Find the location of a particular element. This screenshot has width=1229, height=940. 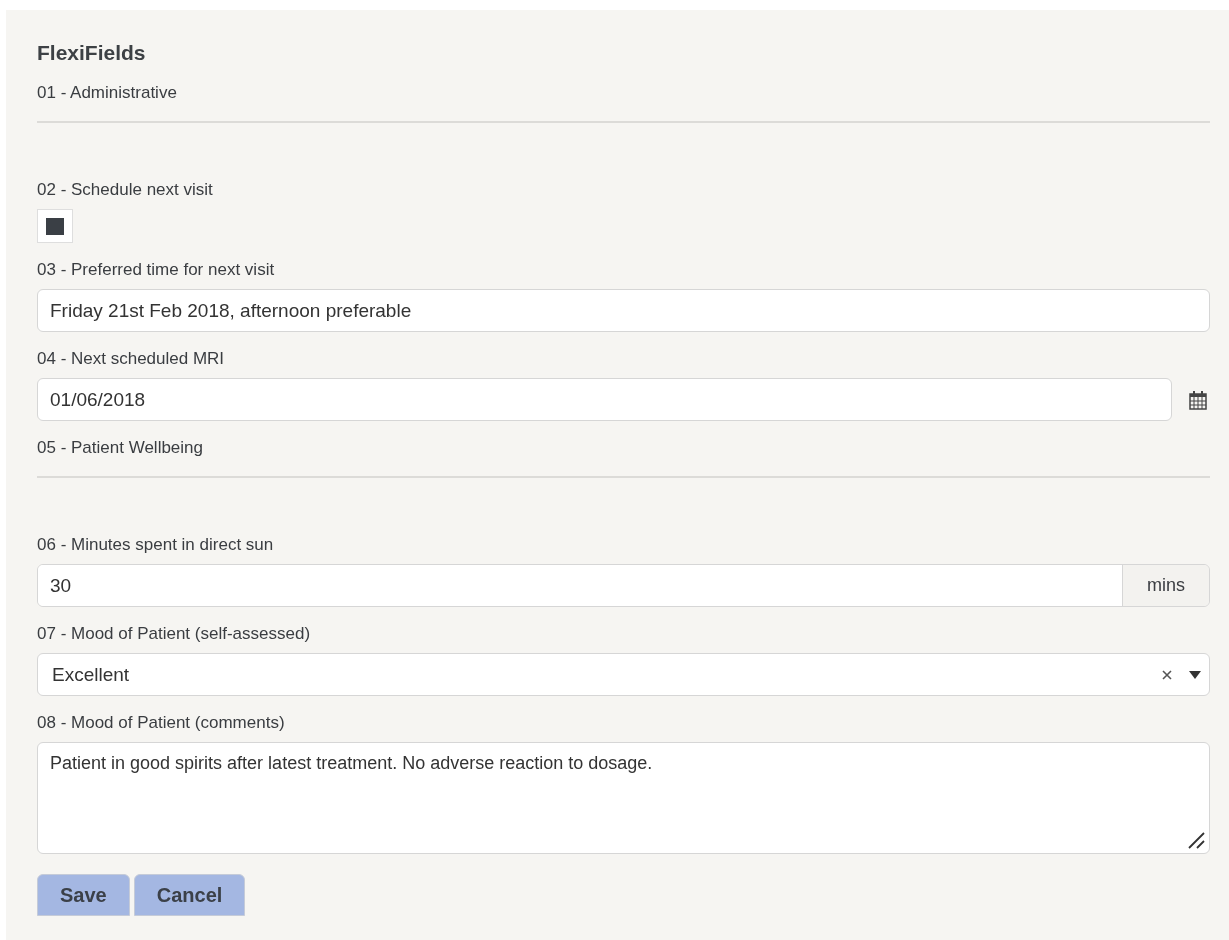

field-label: 03 - Preferred time for next visit is located at coordinates (156, 270).